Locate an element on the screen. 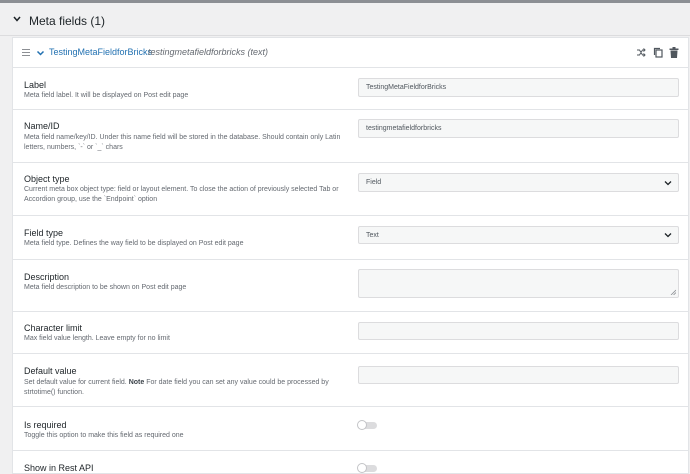  field-meta: testingmetafieldforbricks (text) is located at coordinates (208, 52).